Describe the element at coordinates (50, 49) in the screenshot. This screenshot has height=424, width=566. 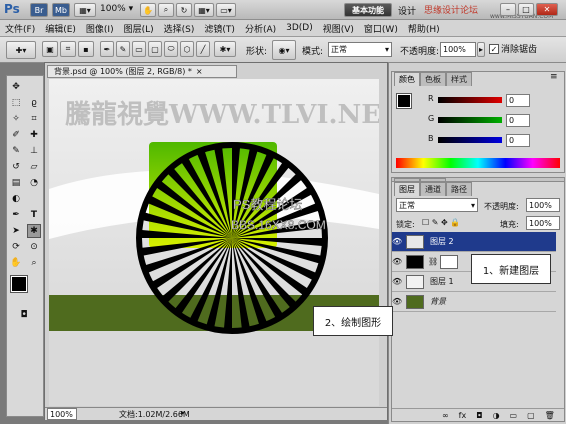
I see `shape-layers-button: ▣` at that location.